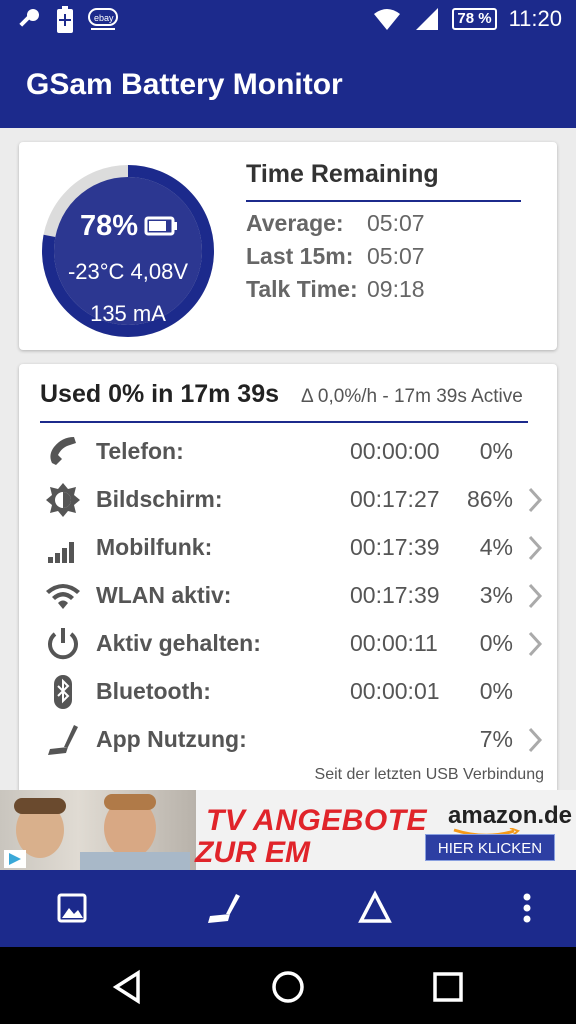 This screenshot has width=576, height=1024. What do you see at coordinates (63, 500) in the screenshot?
I see `brightness-icon` at bounding box center [63, 500].